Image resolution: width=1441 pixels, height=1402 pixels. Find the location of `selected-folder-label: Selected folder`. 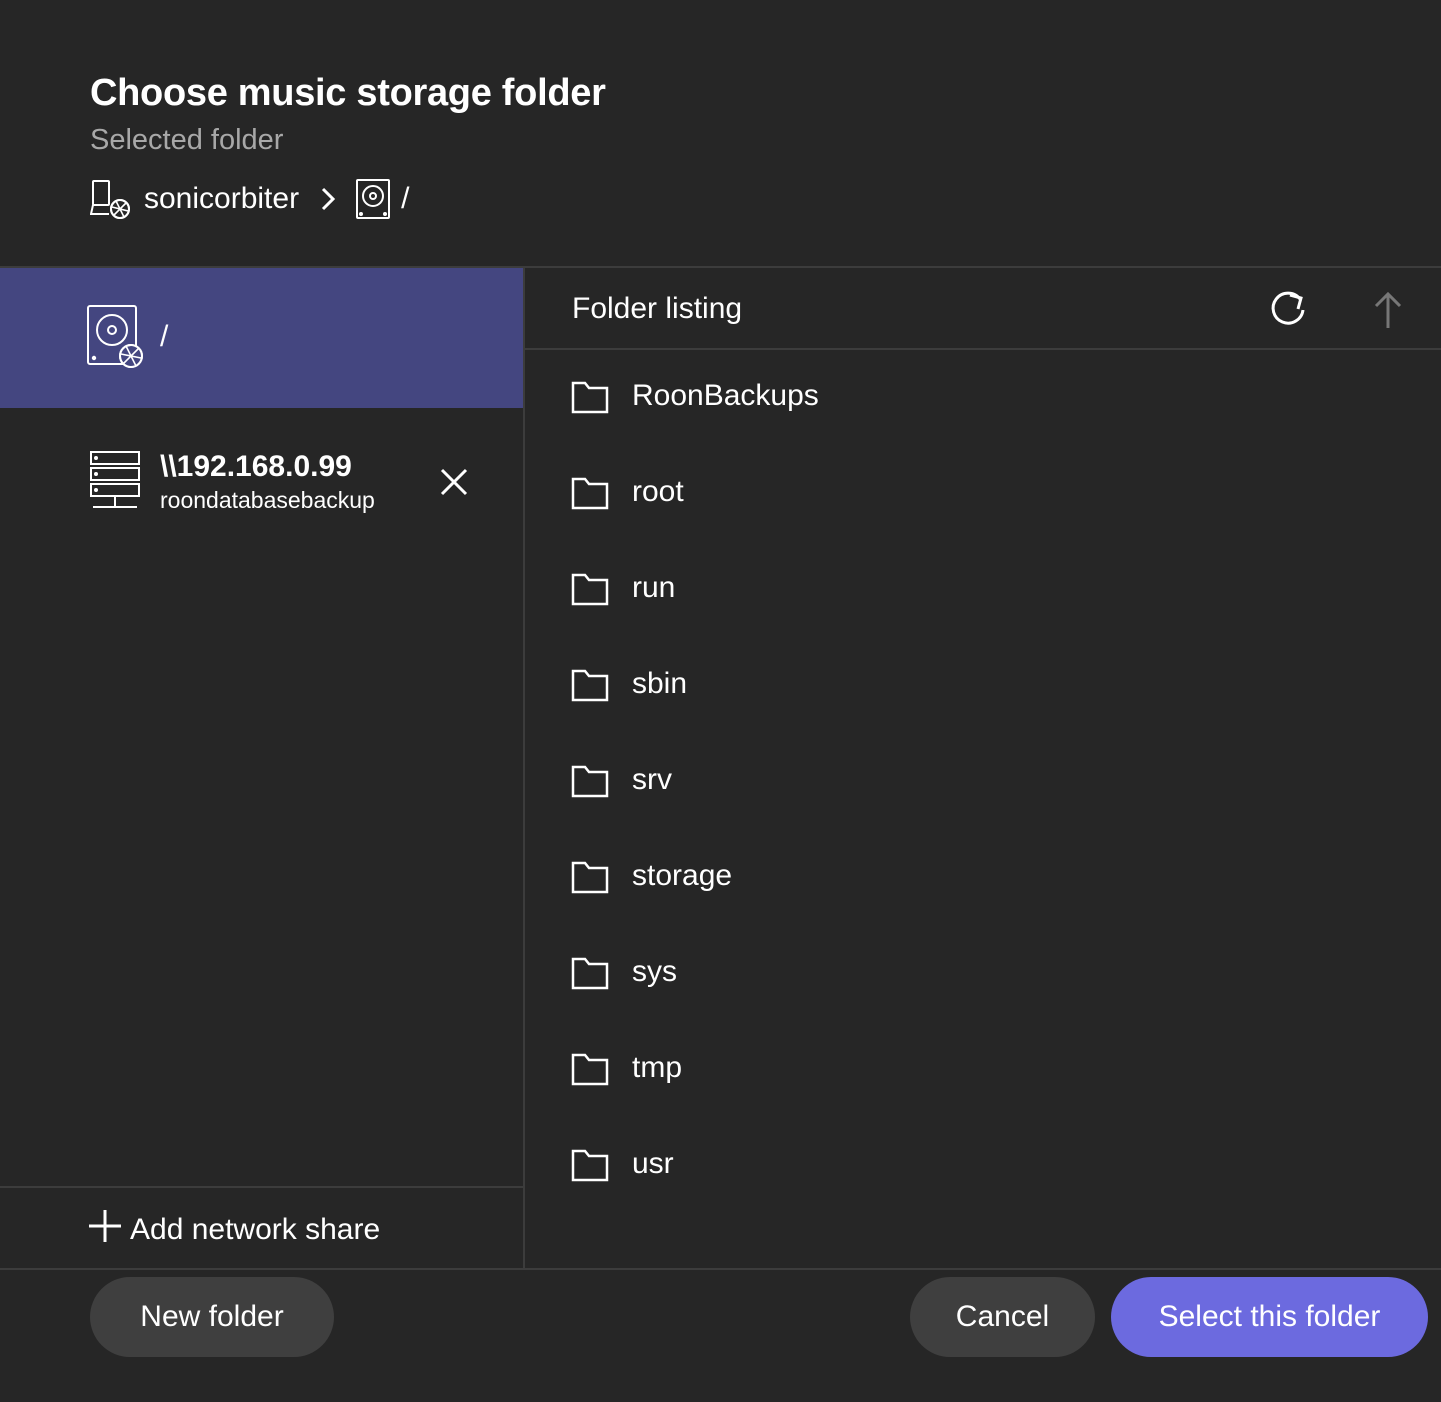

selected-folder-label: Selected folder is located at coordinates (187, 140).